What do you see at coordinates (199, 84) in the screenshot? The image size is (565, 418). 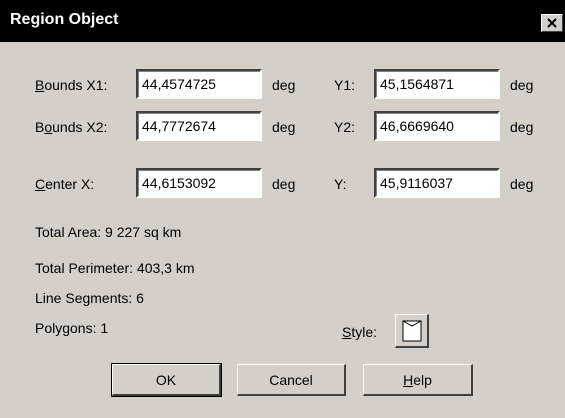 I see `bounds-x1-field` at bounding box center [199, 84].